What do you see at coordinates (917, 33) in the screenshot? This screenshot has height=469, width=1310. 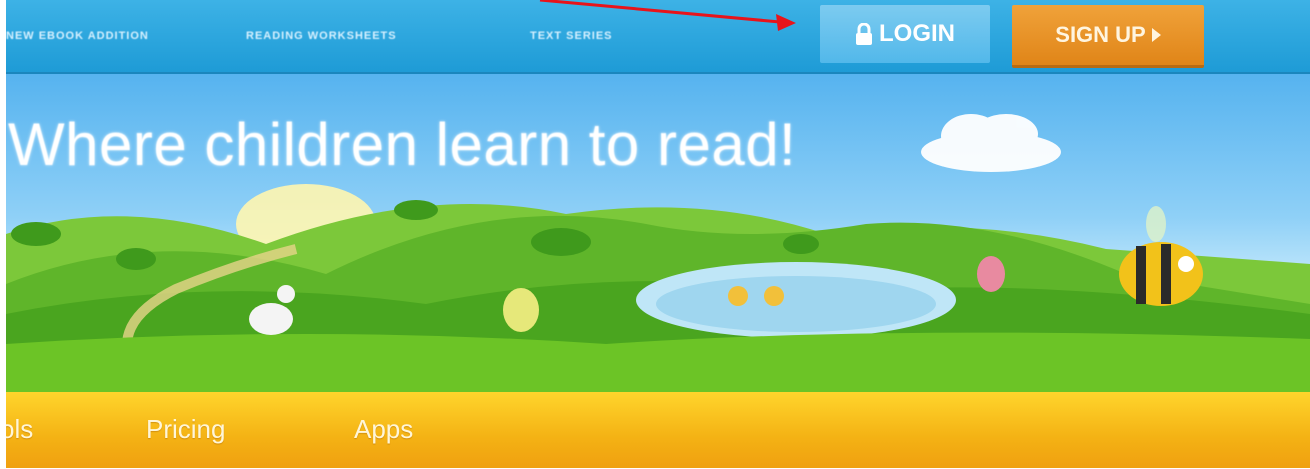 I see `login-label: LOGIN` at bounding box center [917, 33].